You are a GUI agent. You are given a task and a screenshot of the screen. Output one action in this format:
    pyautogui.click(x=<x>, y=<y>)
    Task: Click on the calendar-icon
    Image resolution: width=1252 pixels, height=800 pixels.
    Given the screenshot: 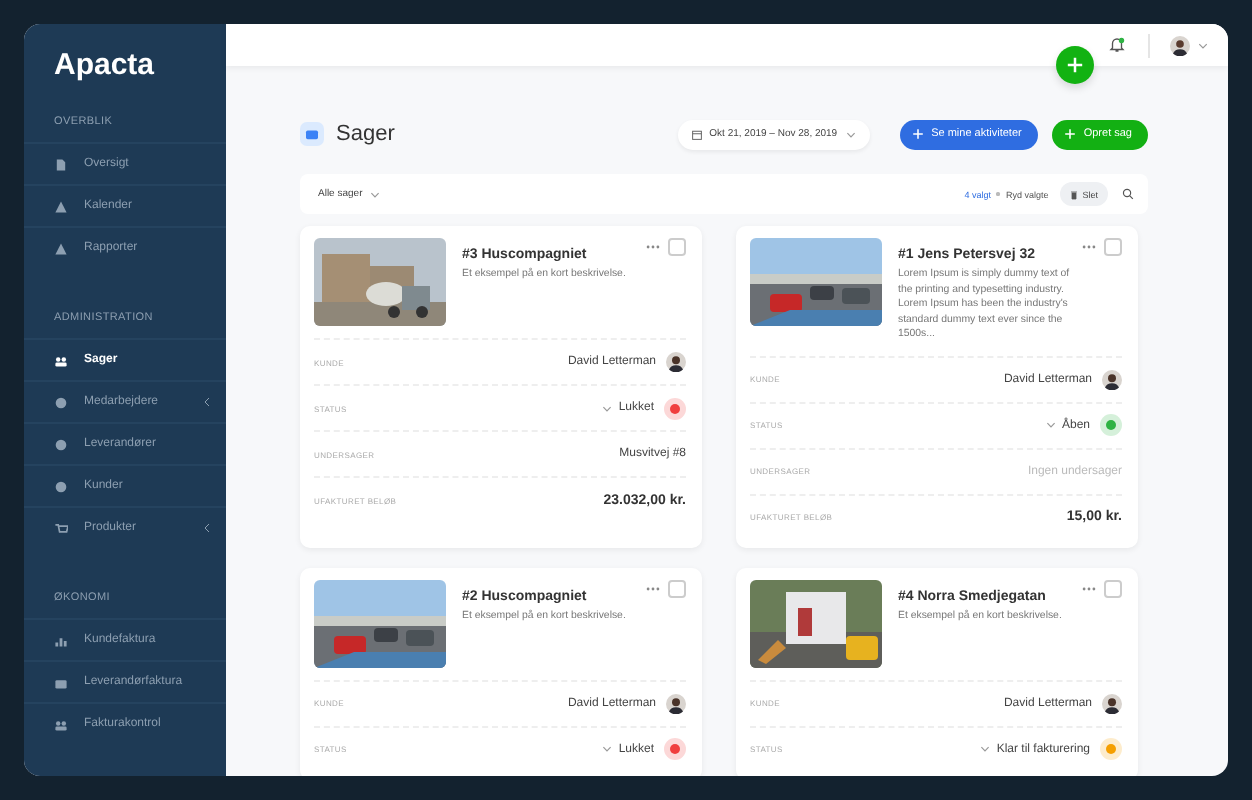 What is the action you would take?
    pyautogui.click(x=696, y=134)
    